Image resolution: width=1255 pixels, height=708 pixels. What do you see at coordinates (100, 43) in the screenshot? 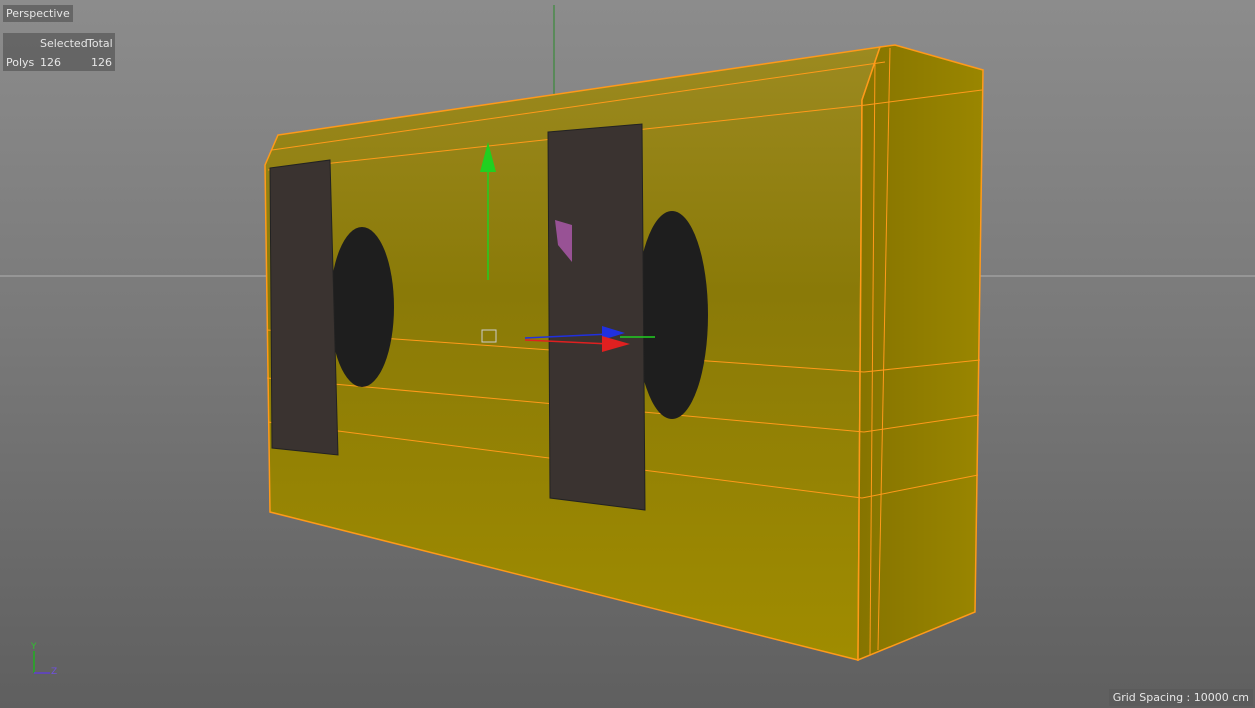
I see `stats-col-total: Total` at bounding box center [100, 43].